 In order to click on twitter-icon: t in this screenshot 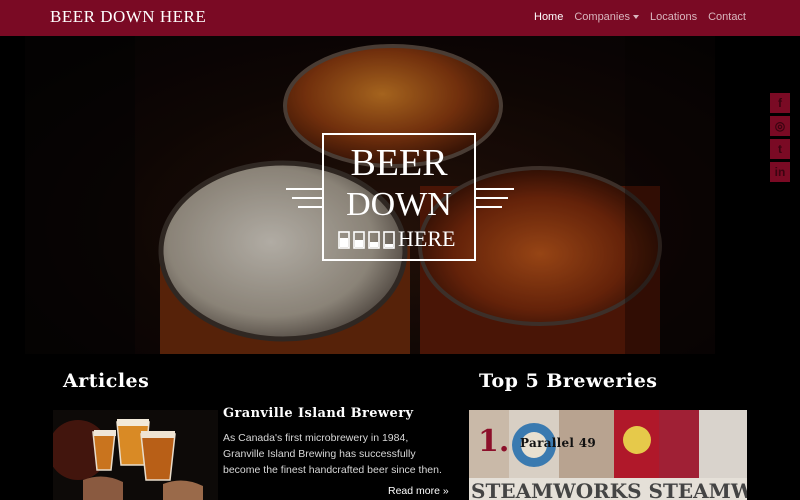, I will do `click(780, 149)`.